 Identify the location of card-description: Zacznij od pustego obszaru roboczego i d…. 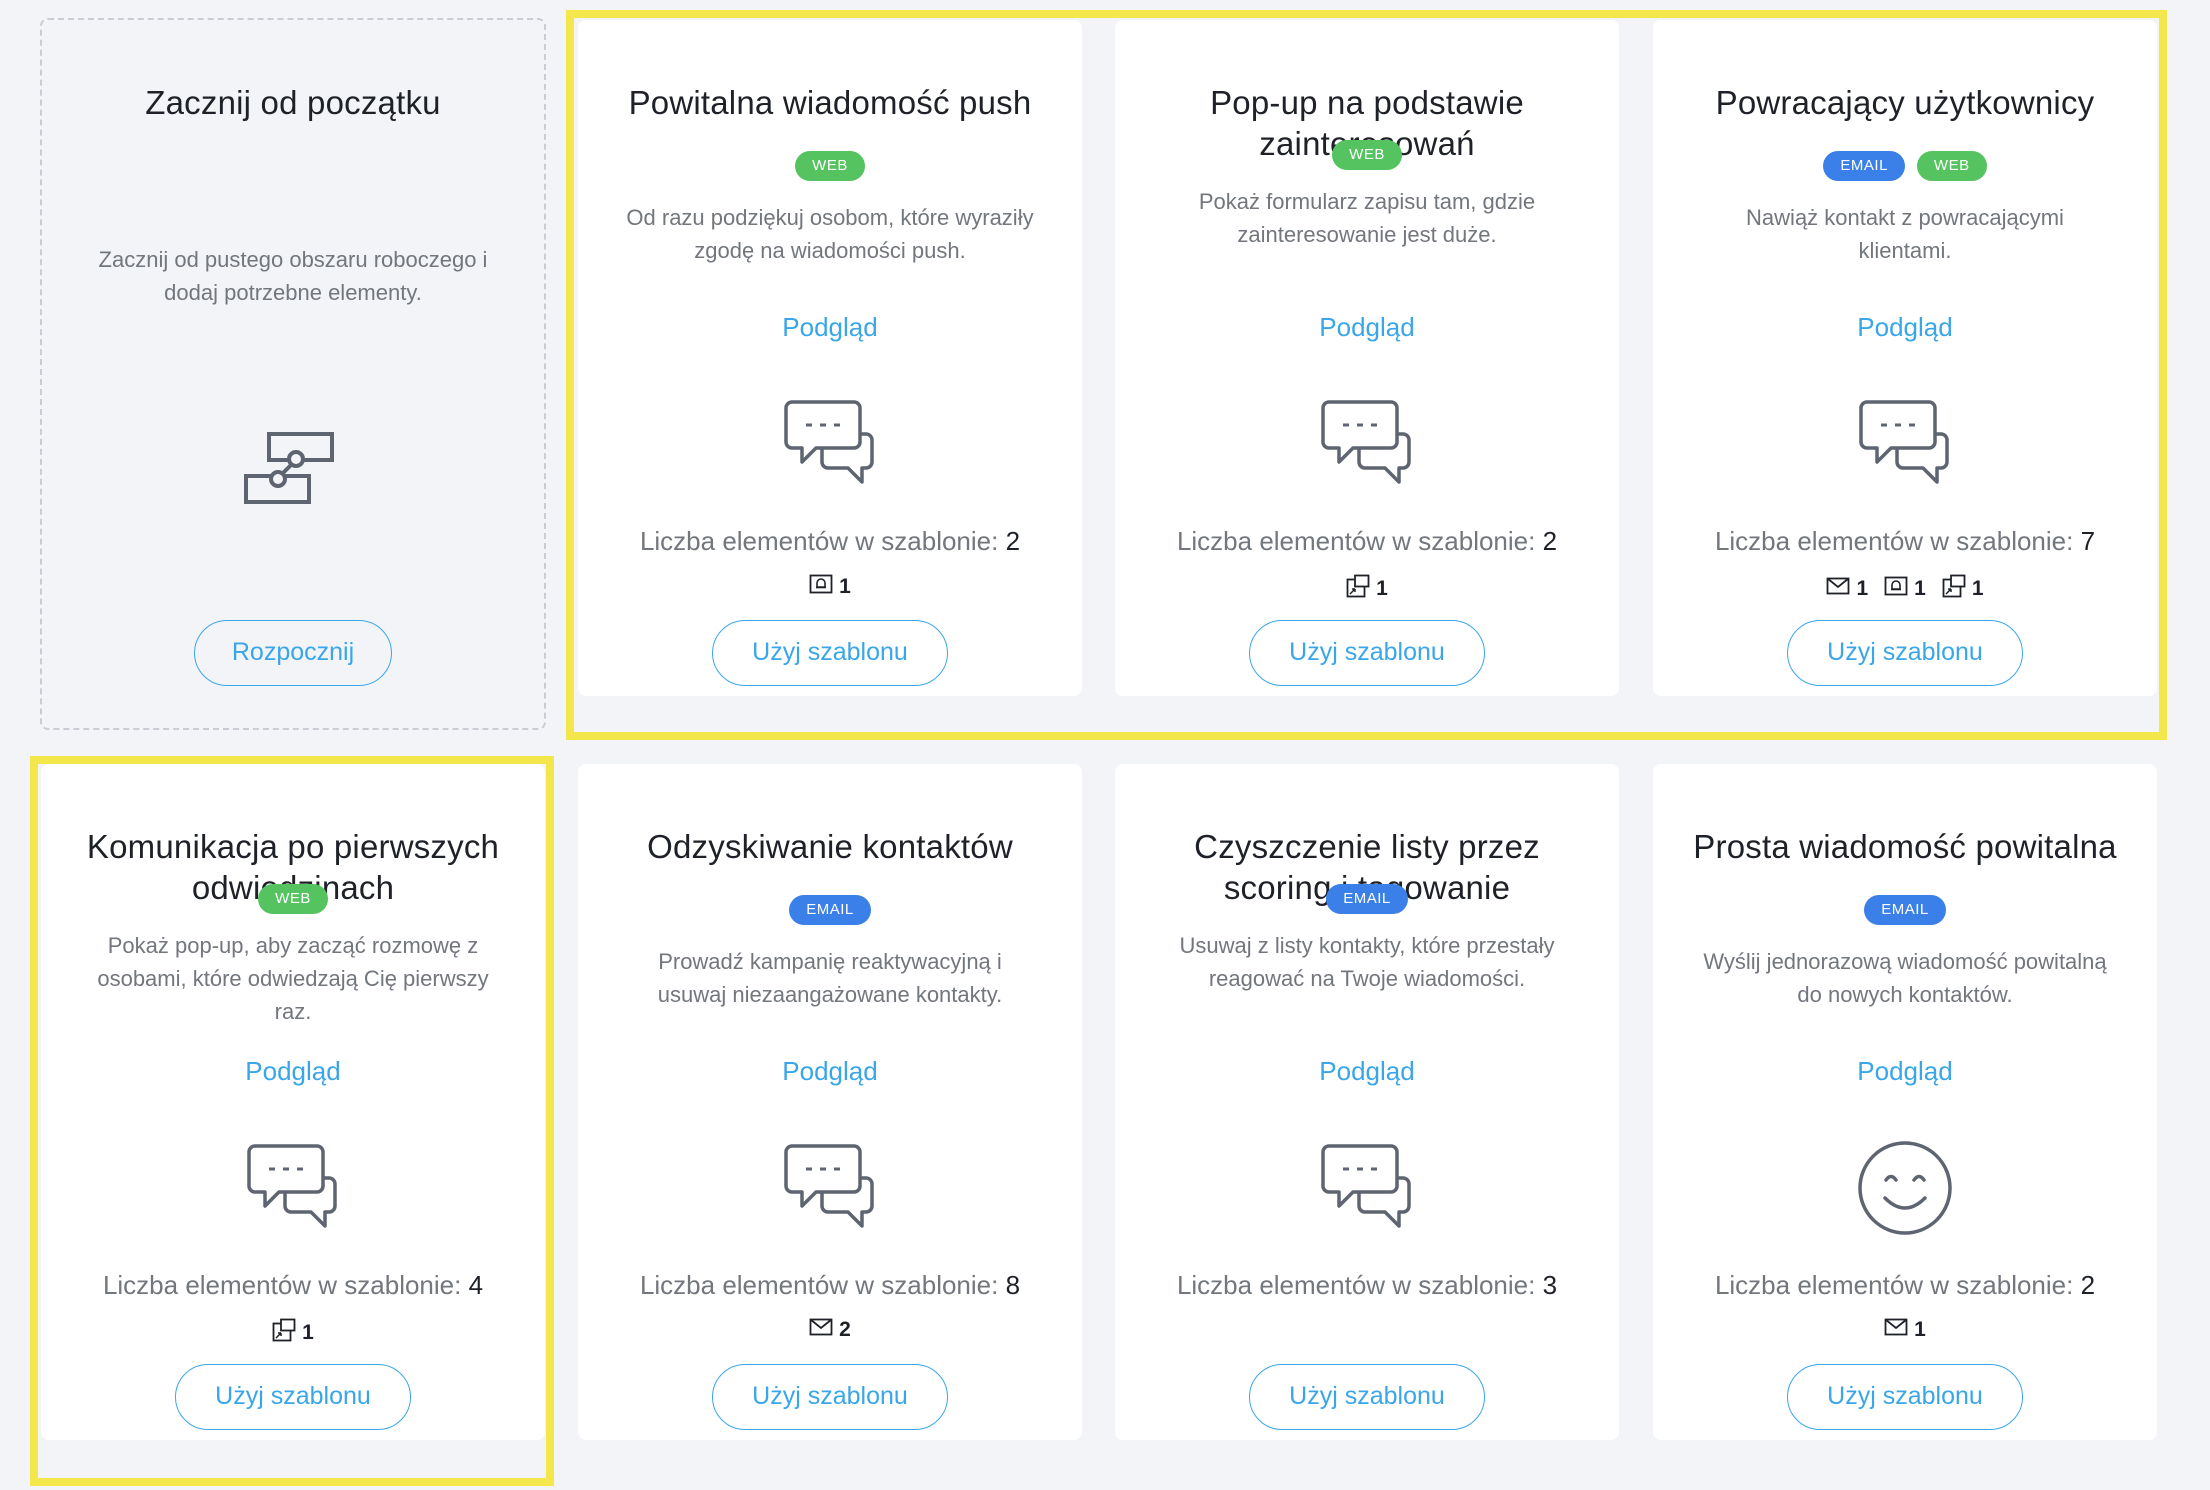
(293, 276).